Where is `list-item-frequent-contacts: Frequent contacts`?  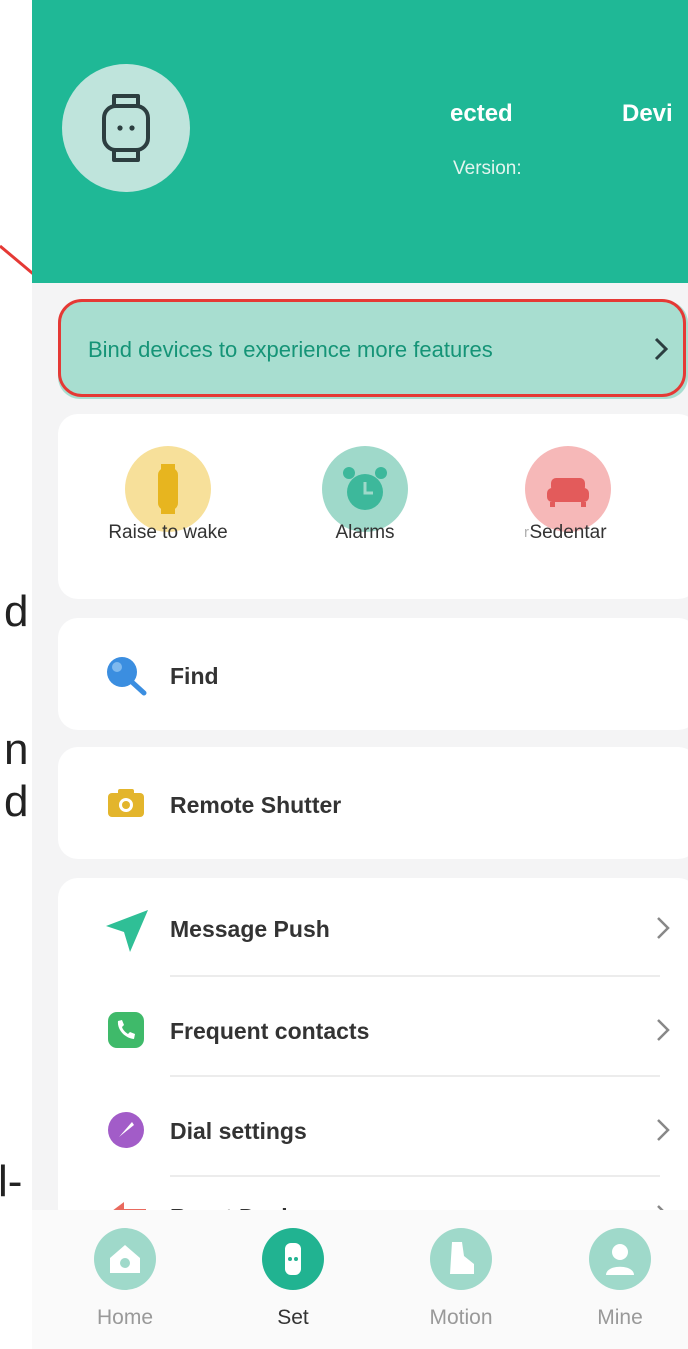
list-item-frequent-contacts: Frequent contacts is located at coordinates (373, 1027).